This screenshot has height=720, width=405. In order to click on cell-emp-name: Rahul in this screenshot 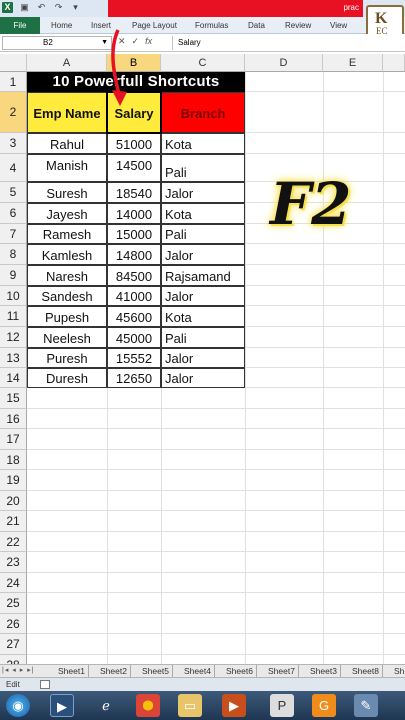, I will do `click(67, 143)`.